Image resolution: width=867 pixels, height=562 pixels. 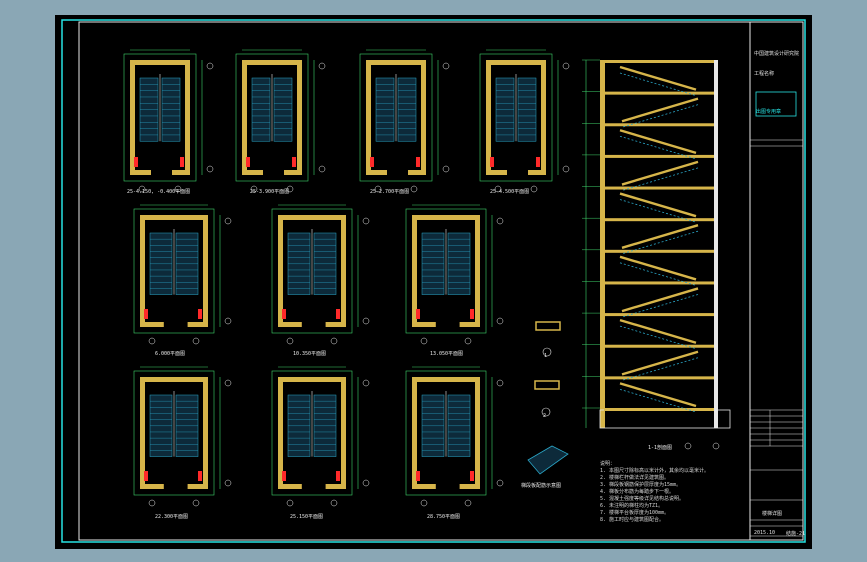 What do you see at coordinates (635, 478) in the screenshot?
I see `note-item: 2. 楼梯栏杆做法详见建筑图。` at bounding box center [635, 478].